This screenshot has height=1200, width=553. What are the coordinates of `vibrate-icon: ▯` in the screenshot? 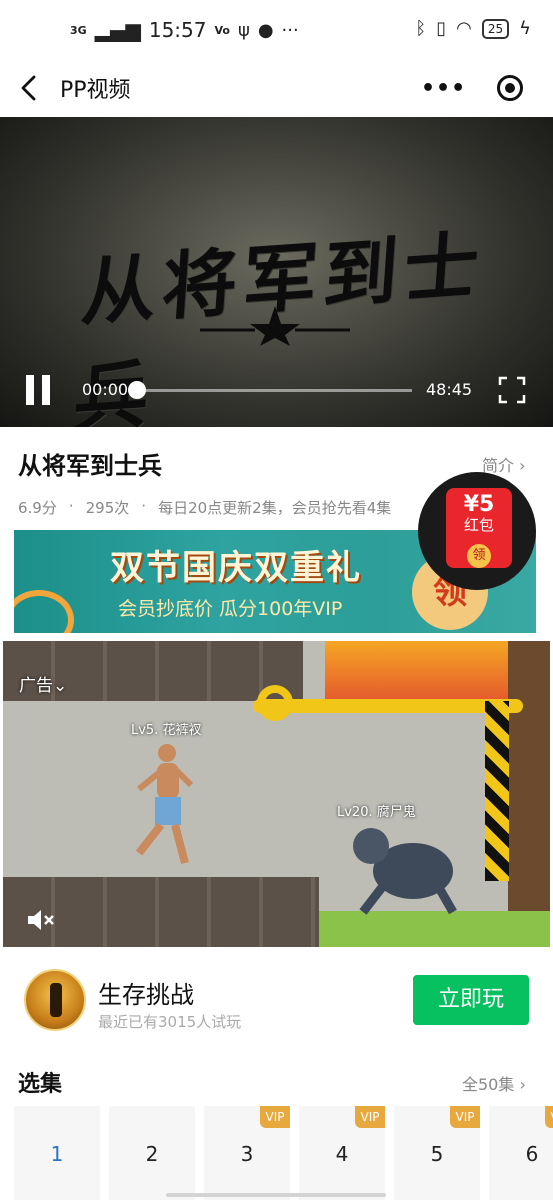 It's located at (441, 28).